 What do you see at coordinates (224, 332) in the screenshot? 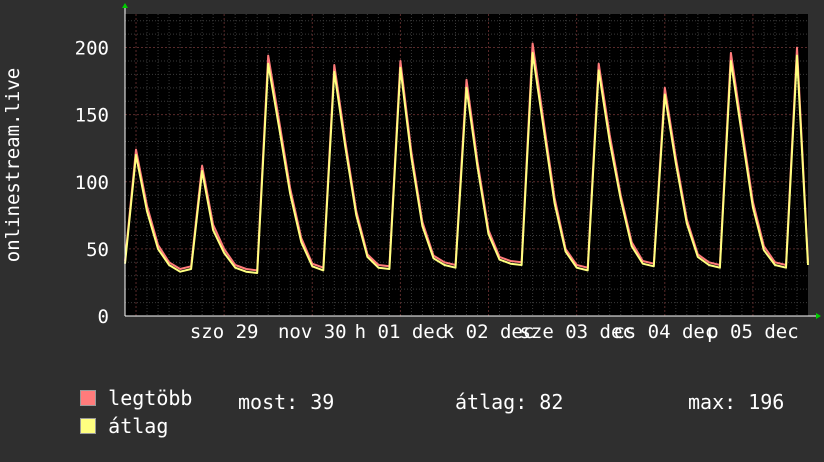
I see `x-tick-label: szo 29` at bounding box center [224, 332].